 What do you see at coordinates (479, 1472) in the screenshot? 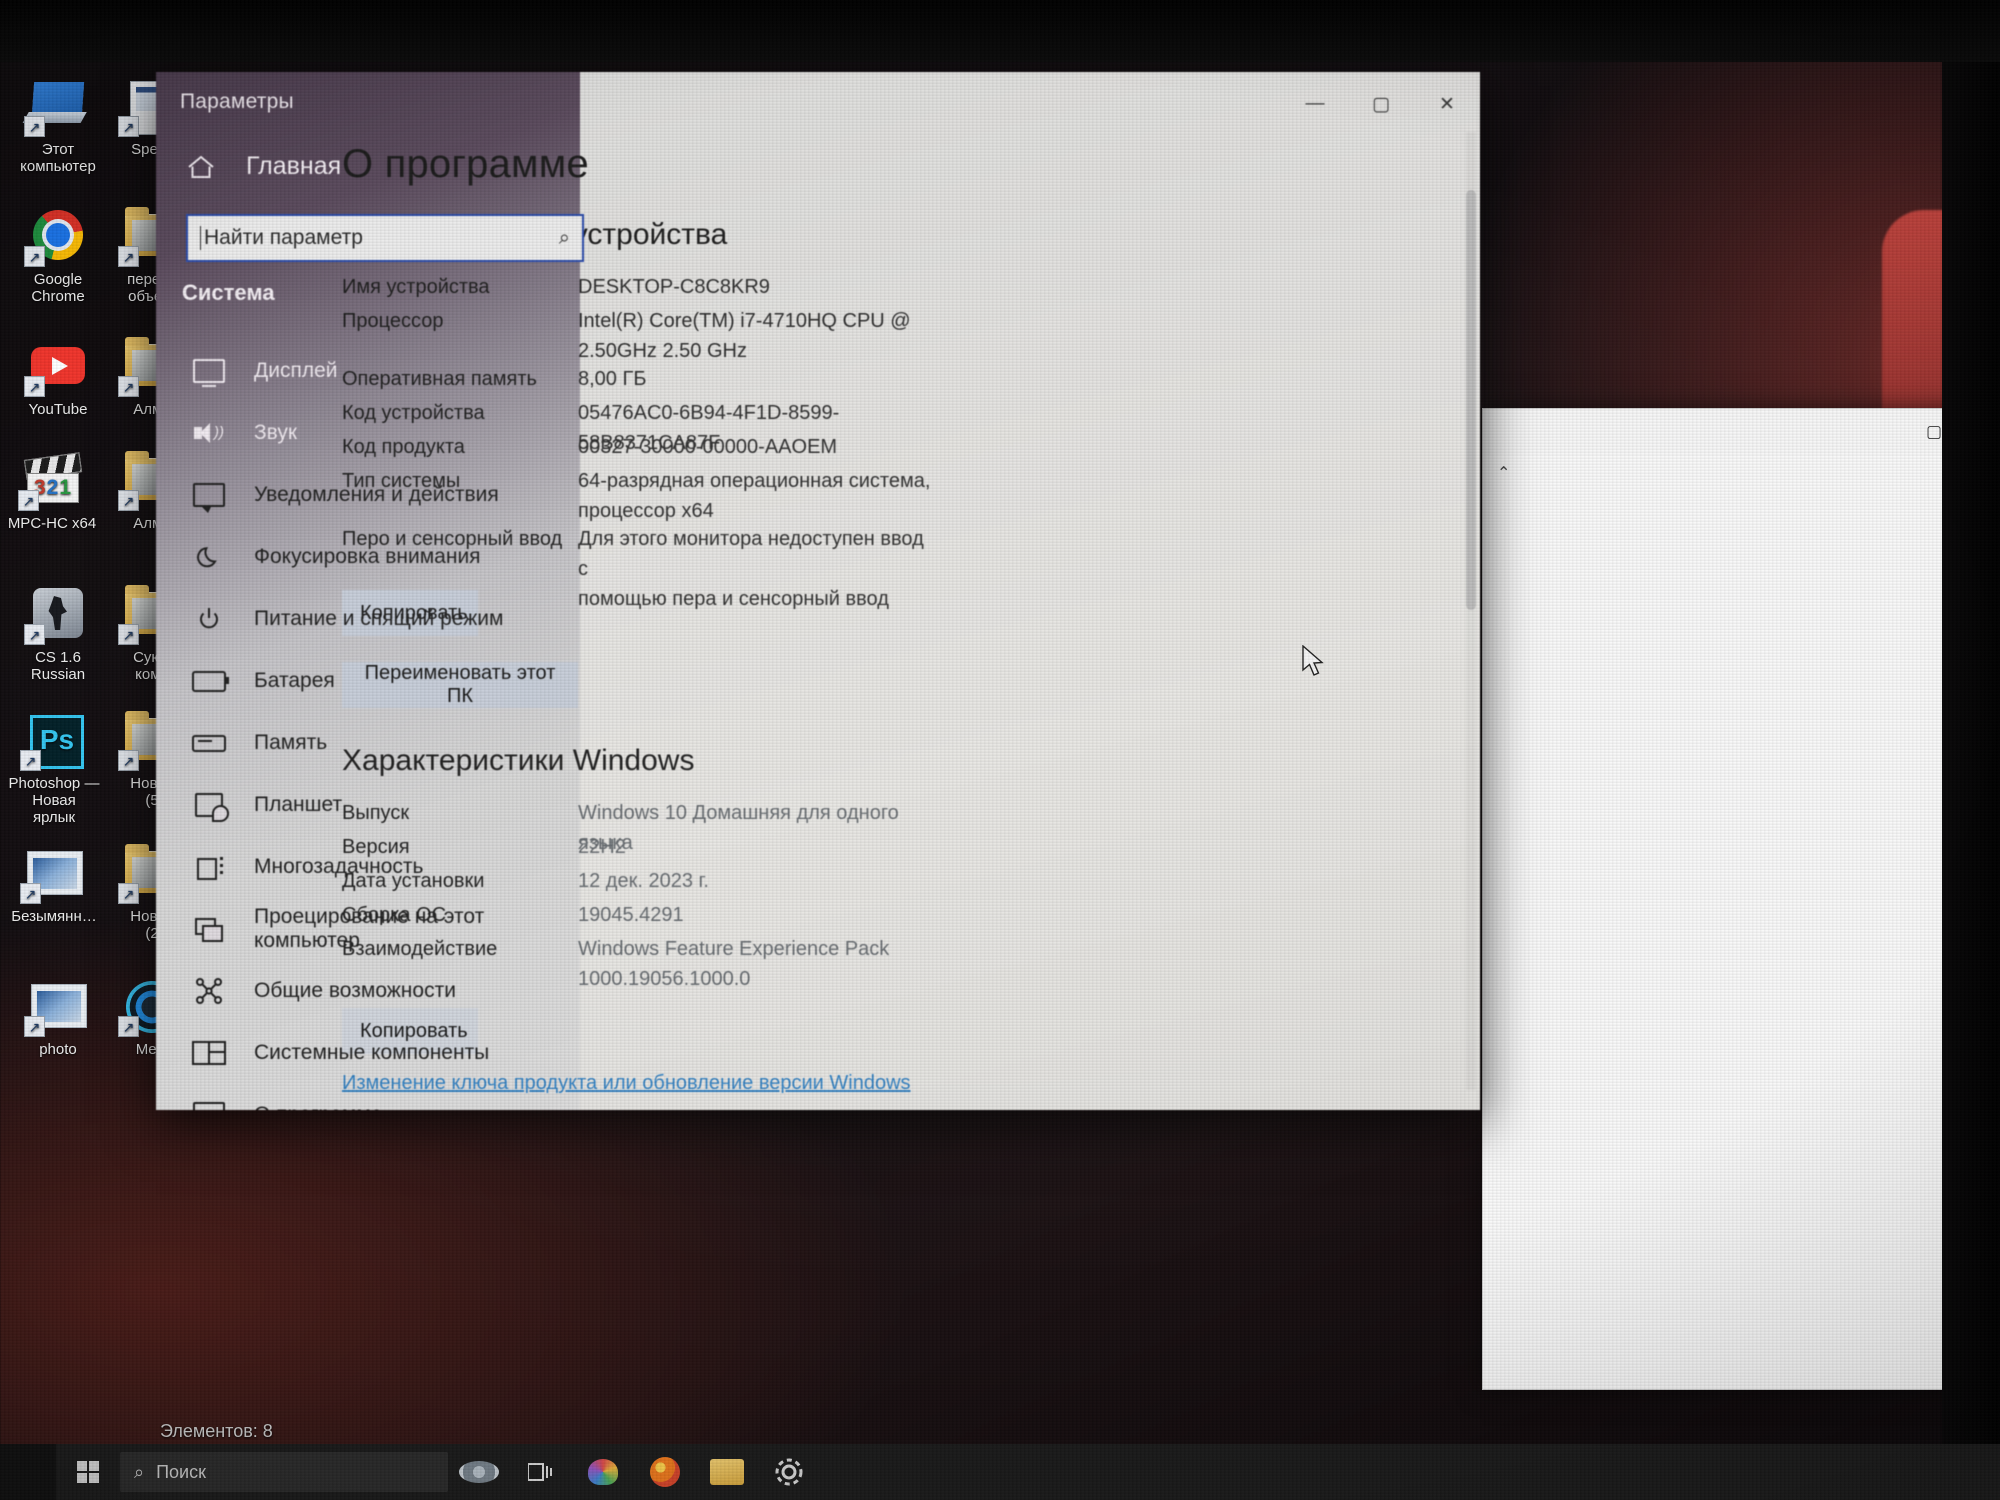
I see `taskbar-item-disc` at bounding box center [479, 1472].